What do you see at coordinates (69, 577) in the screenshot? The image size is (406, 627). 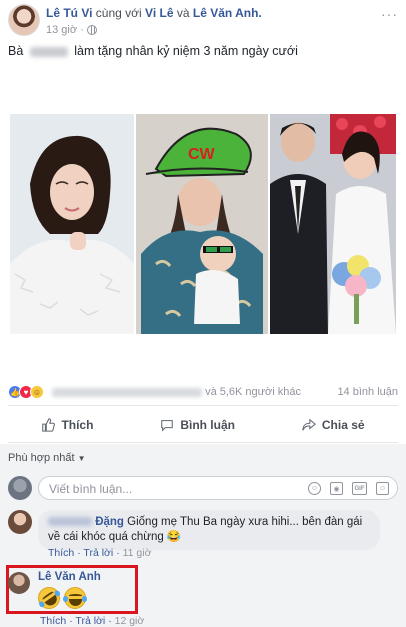 I see `commenter-name: Lê Văn Anh` at bounding box center [69, 577].